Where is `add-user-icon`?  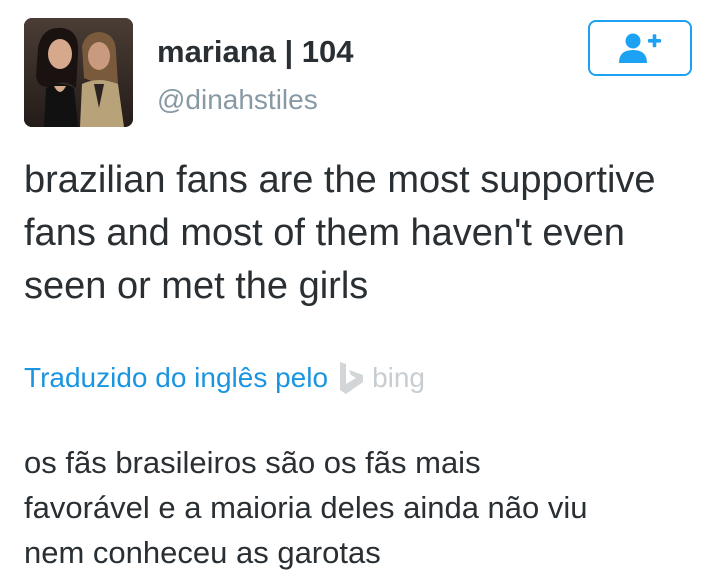
add-user-icon is located at coordinates (640, 48).